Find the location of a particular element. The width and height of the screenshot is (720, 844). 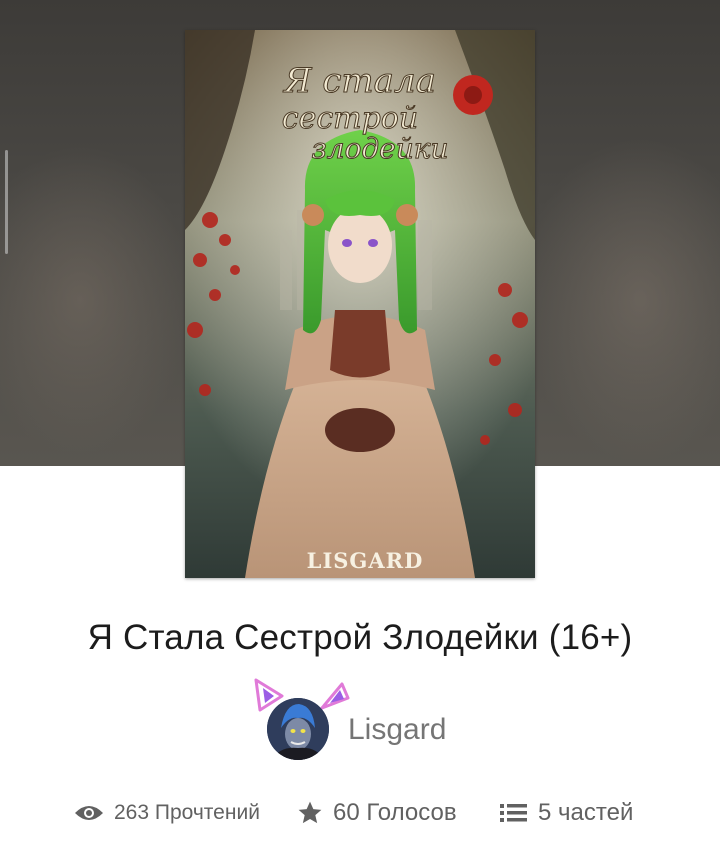

author-row: Lisgard is located at coordinates (382, 721).